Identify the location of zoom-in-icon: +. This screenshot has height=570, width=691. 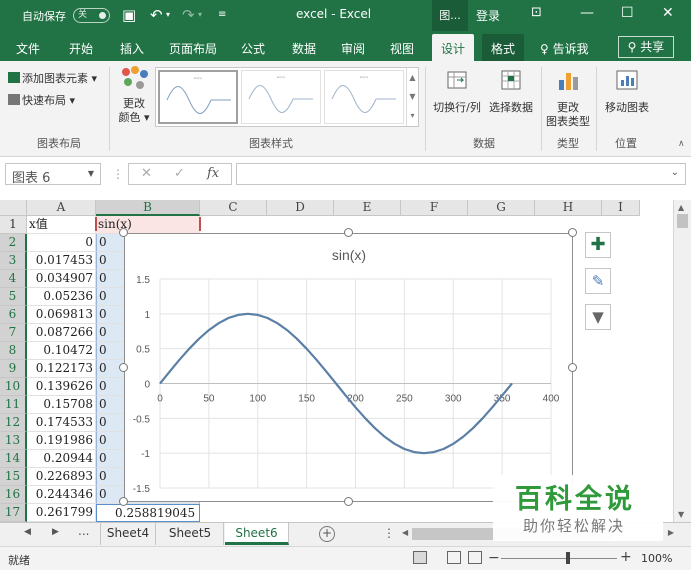
(626, 557).